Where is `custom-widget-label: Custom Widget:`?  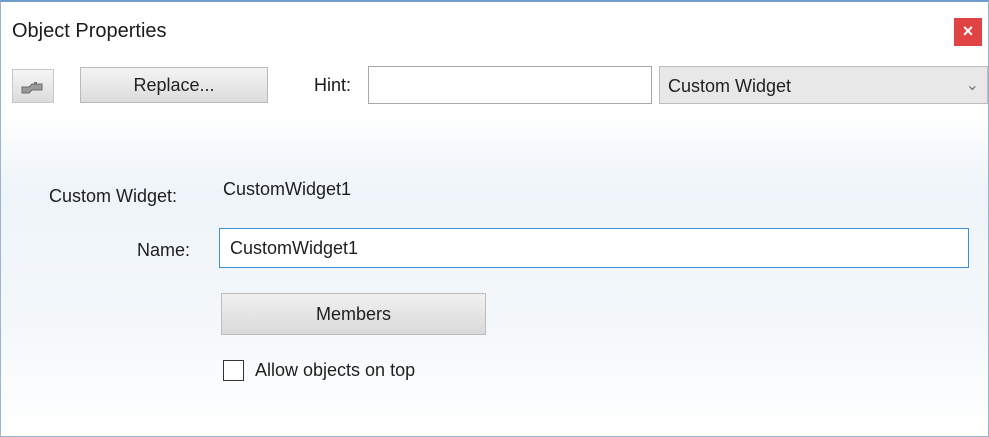 custom-widget-label: Custom Widget: is located at coordinates (113, 196).